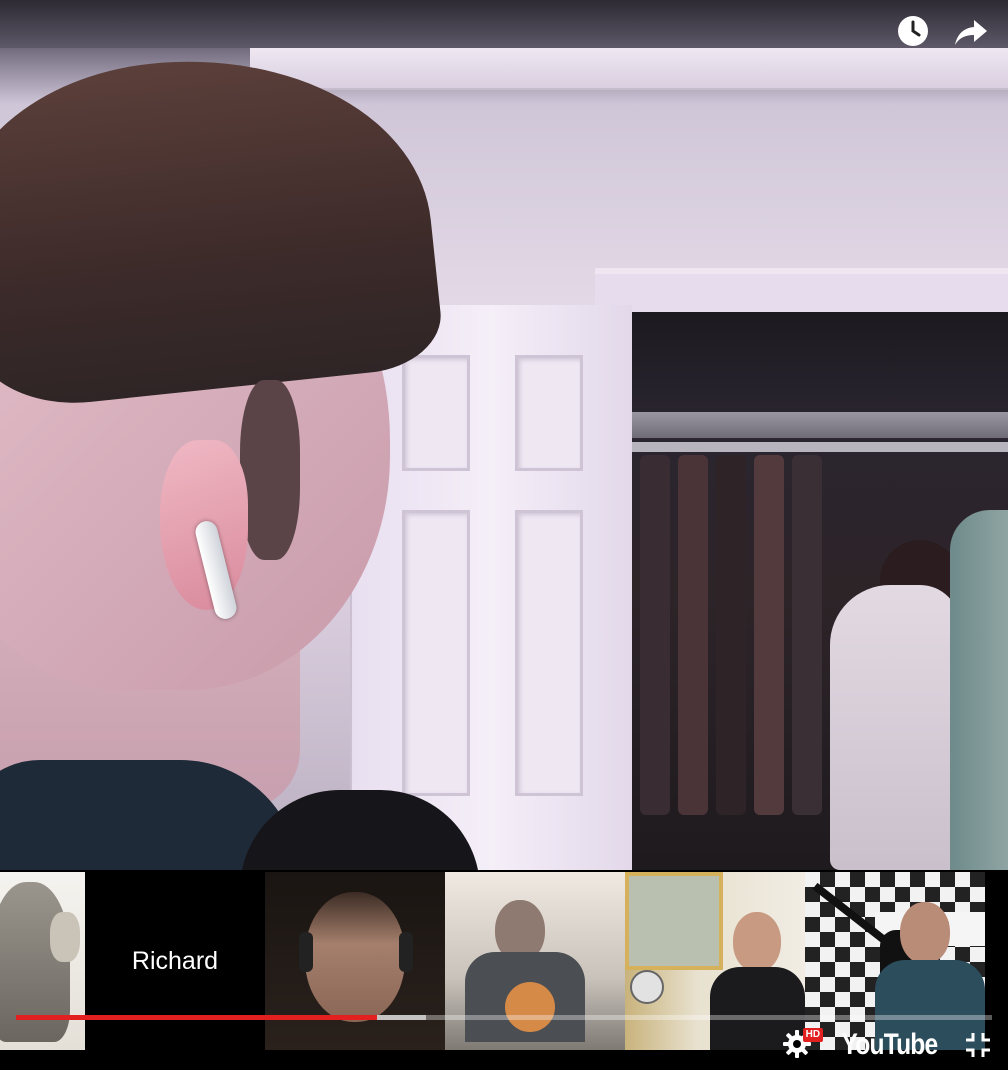 Image resolution: width=1008 pixels, height=1070 pixels. What do you see at coordinates (647, 987) in the screenshot?
I see `kitchen-scale` at bounding box center [647, 987].